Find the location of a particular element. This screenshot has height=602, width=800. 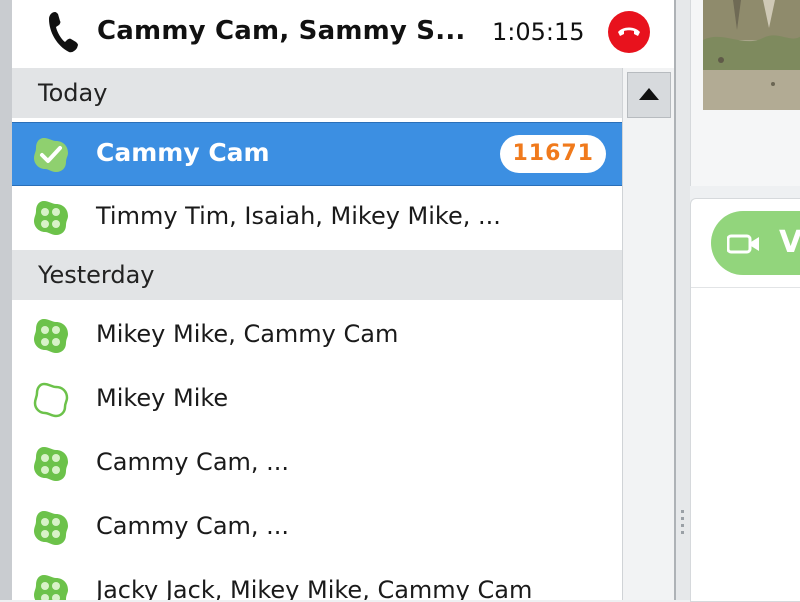

scroll-up-button is located at coordinates (649, 95).